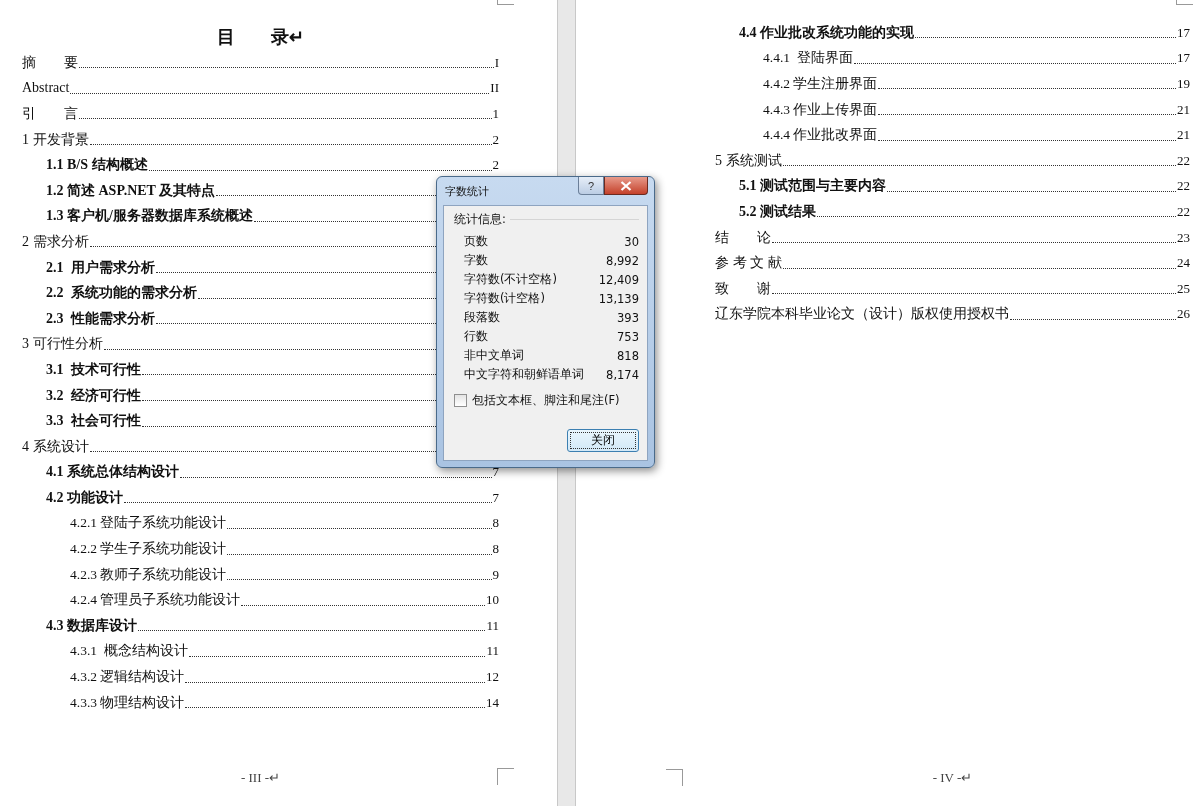 The width and height of the screenshot is (1193, 806). I want to click on toc-entry-title: 4.4 作业批改系统功能的实现, so click(826, 32).